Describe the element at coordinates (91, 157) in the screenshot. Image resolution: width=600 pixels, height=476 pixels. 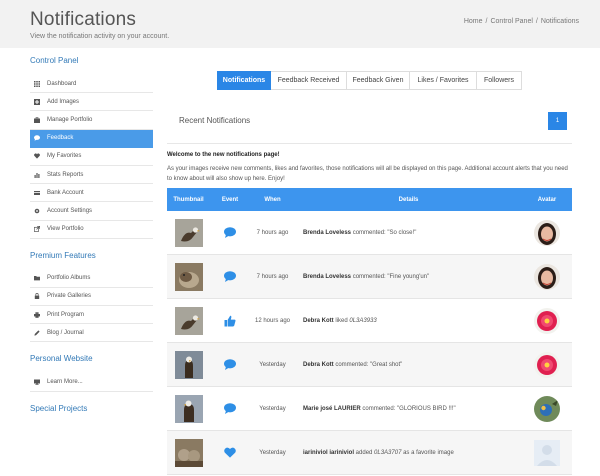
I see `sidebar-item-my-favorites: My Favorites` at that location.